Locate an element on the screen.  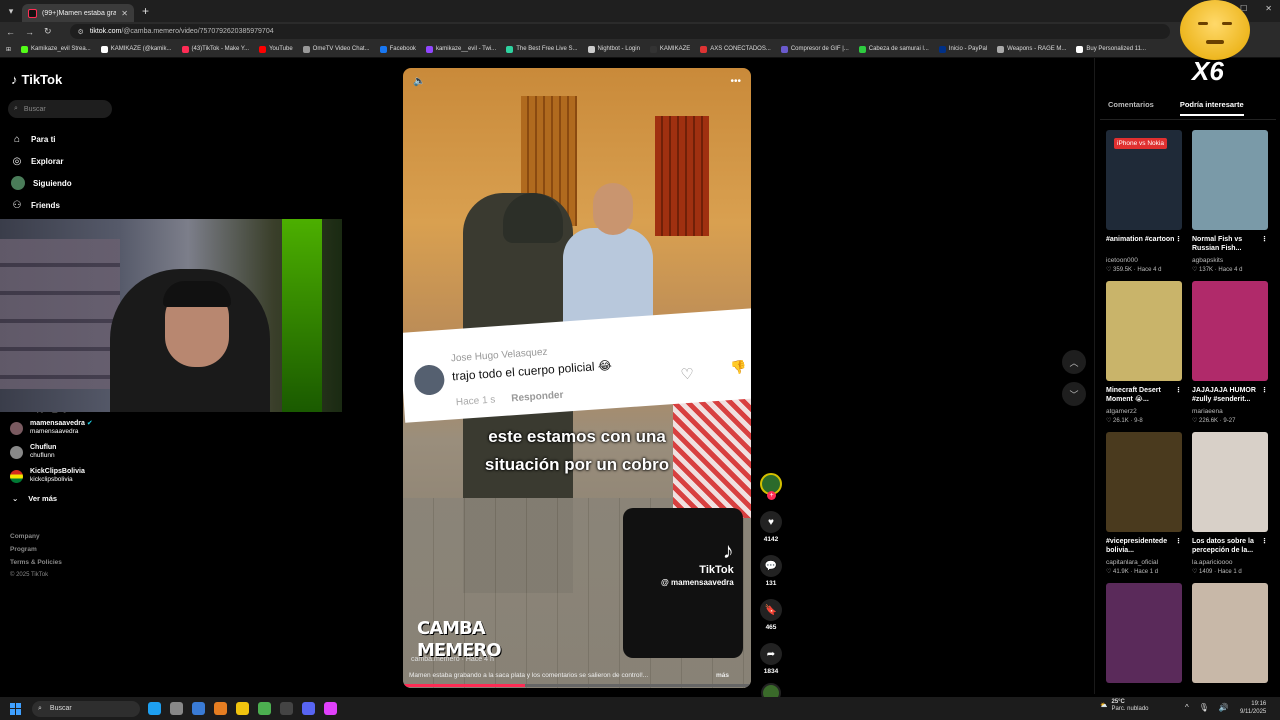
reload-icon: ↻ is located at coordinates (48, 31).